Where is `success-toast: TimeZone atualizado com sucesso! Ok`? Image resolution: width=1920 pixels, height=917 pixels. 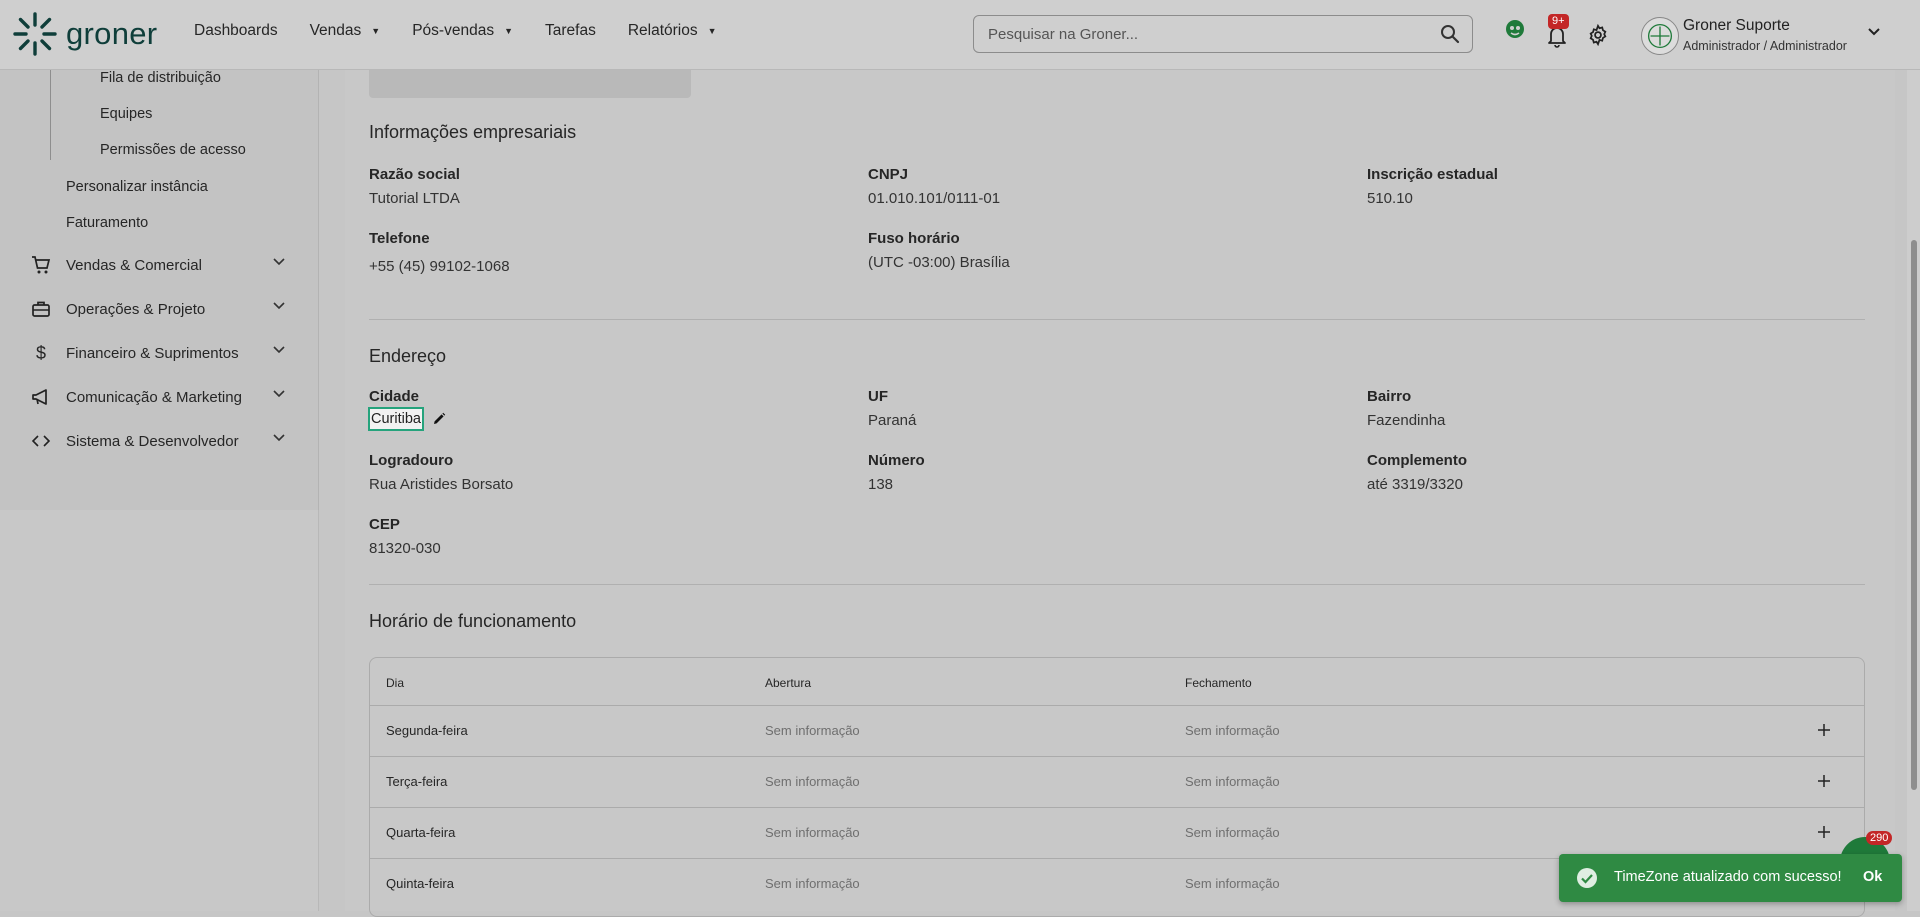
success-toast: TimeZone atualizado com sucesso! Ok is located at coordinates (1730, 878).